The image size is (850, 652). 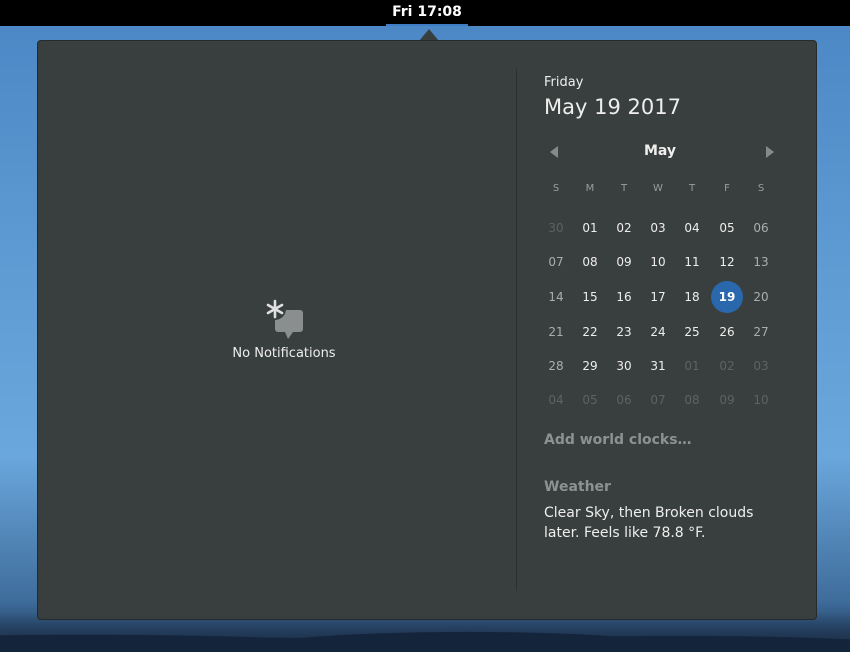 I want to click on calendar-day: 27, so click(x=761, y=332).